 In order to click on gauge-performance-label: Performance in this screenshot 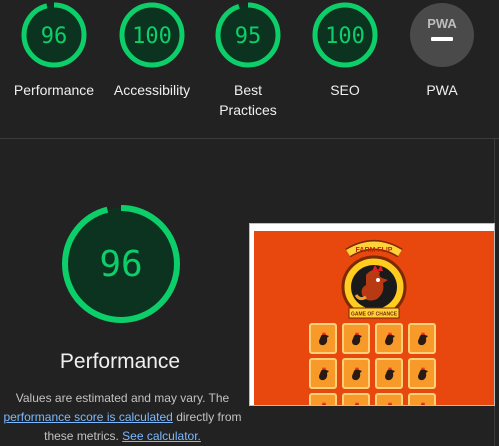, I will do `click(54, 90)`.